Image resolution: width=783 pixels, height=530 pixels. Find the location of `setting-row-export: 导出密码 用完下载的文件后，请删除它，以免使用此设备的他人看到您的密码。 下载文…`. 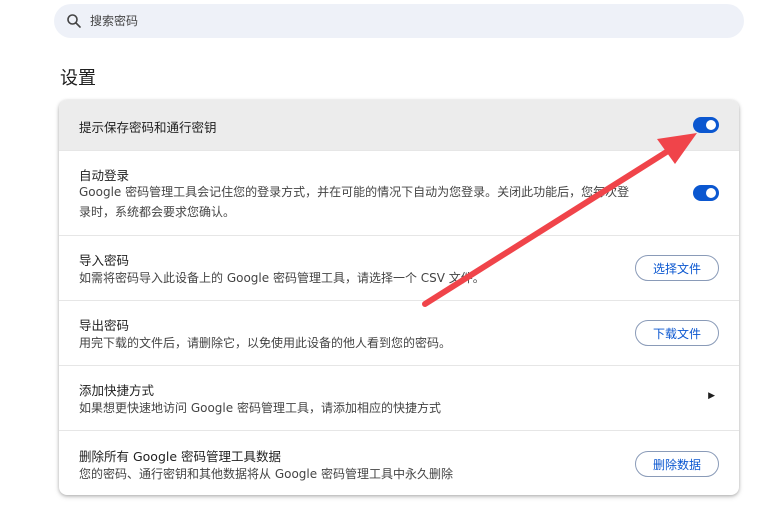

setting-row-export: 导出密码 用完下载的文件后，请删除它，以免使用此设备的他人看到您的密码。 下载文… is located at coordinates (399, 332).